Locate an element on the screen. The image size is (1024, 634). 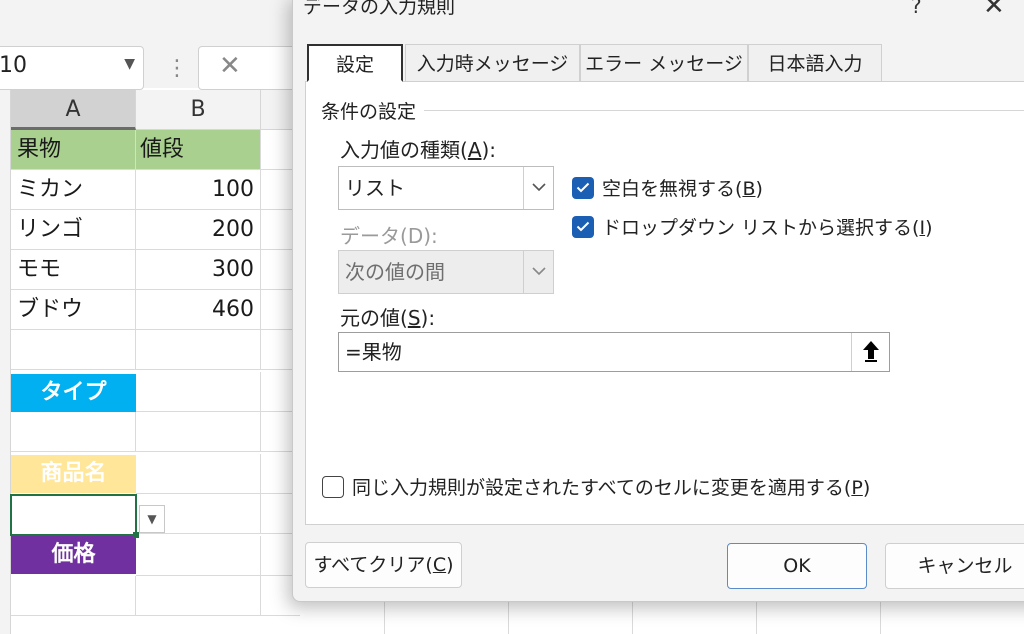
grid-visible-area is located at coordinates (662, 616).